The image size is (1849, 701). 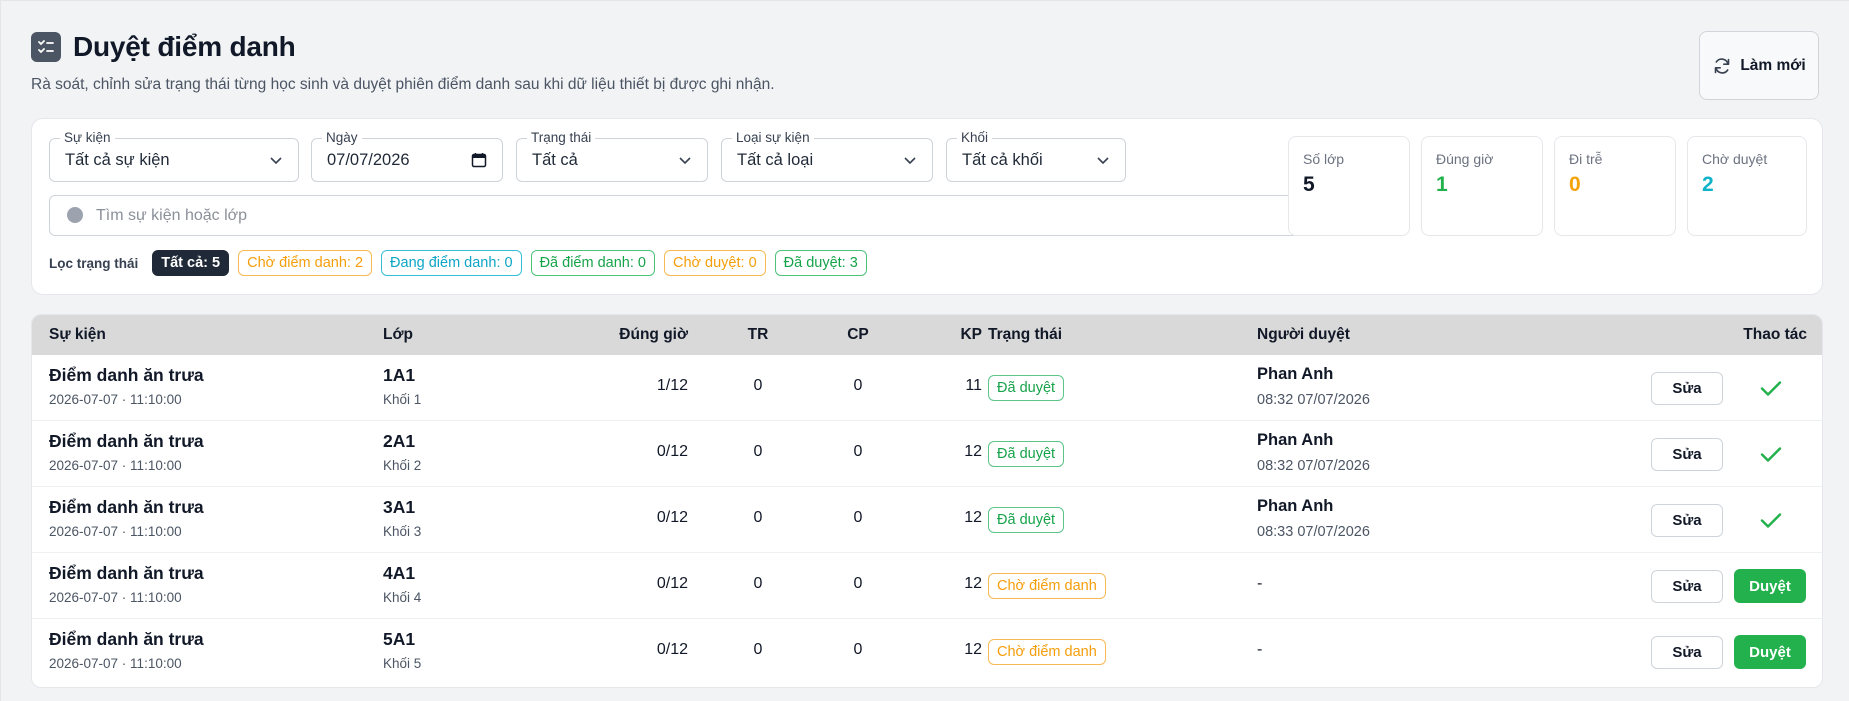 I want to click on event-select: Tất cả sự kiện Sự kiện, so click(x=174, y=156).